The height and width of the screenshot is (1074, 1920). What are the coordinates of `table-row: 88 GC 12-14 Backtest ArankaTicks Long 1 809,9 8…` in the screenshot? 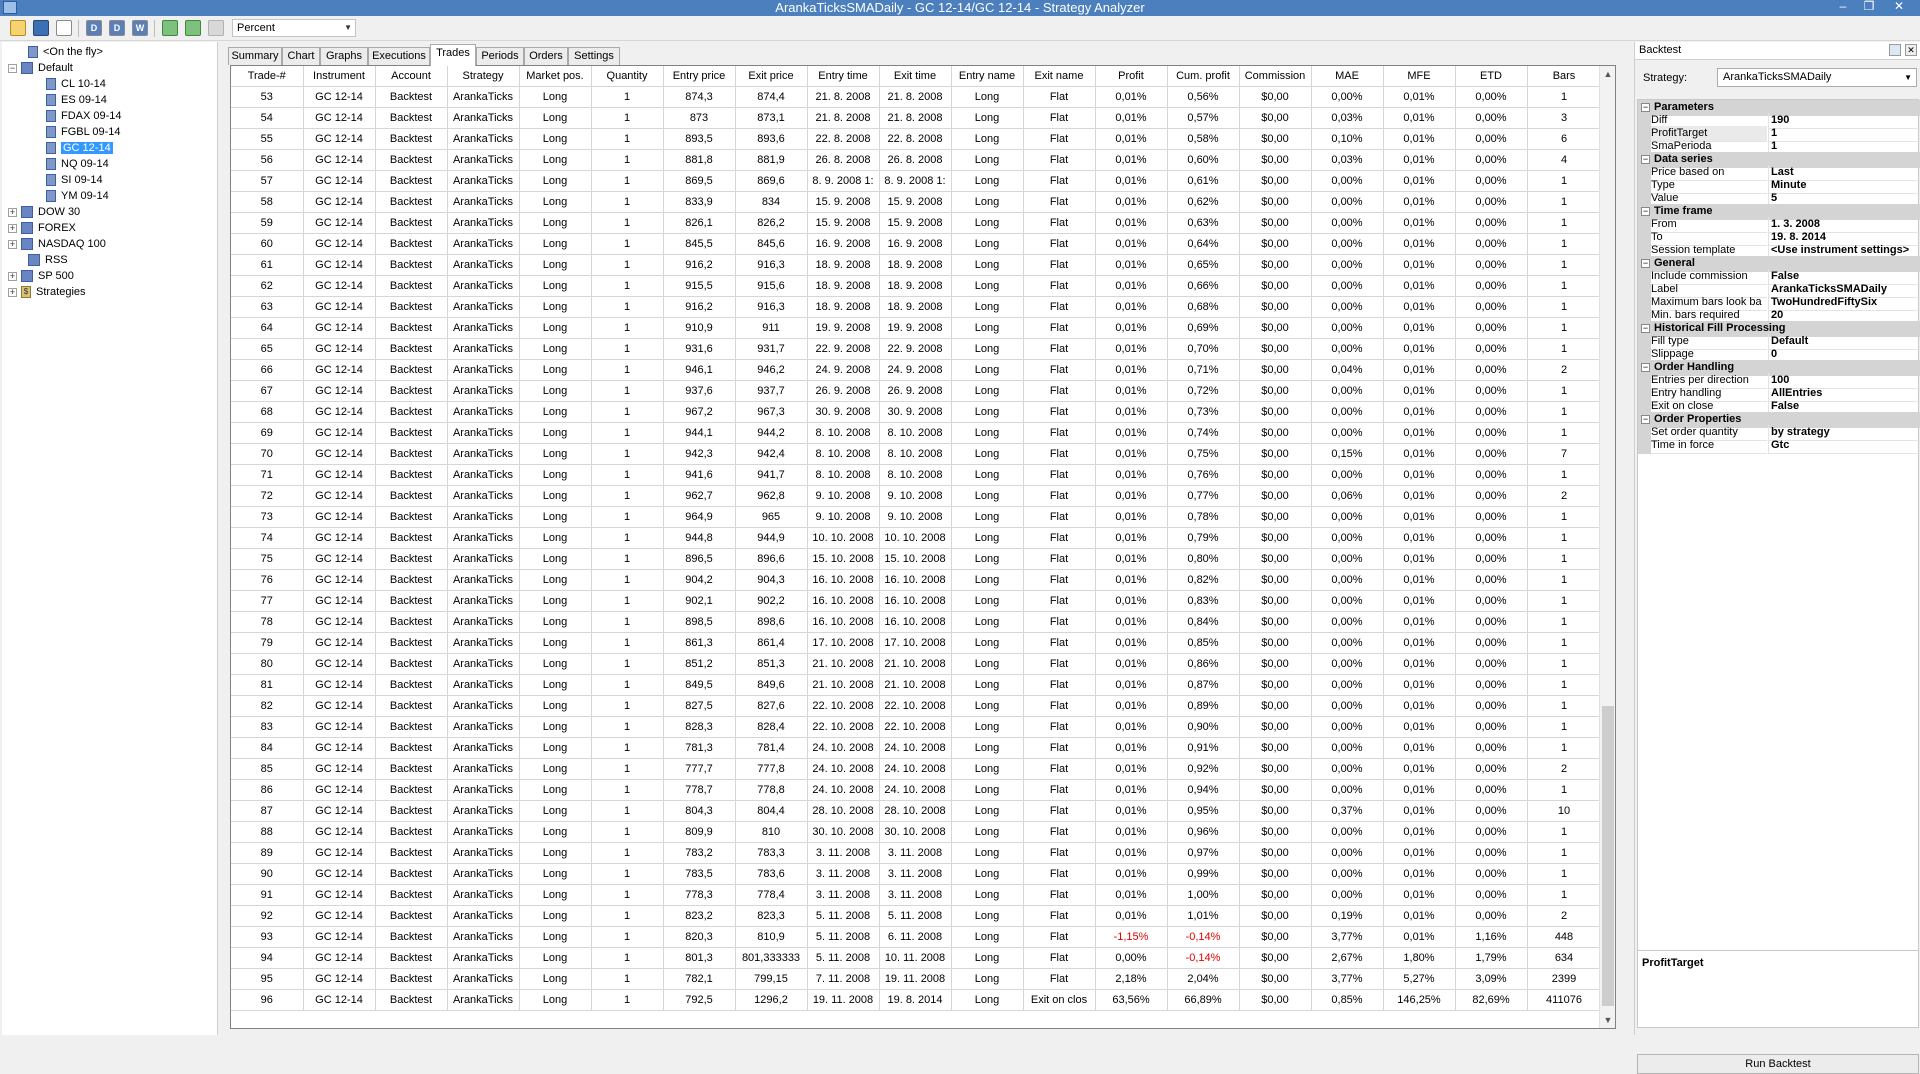 It's located at (916, 832).